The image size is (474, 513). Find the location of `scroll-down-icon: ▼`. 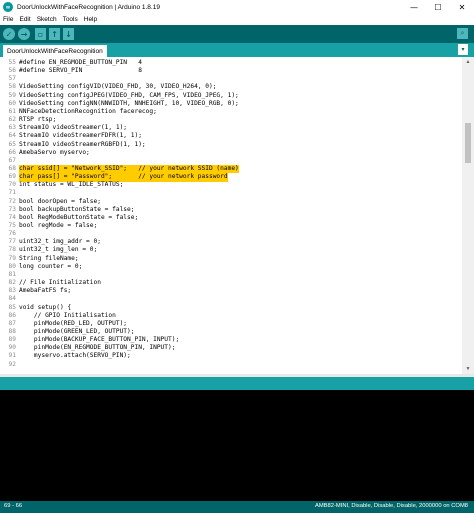

scroll-down-icon: ▼ is located at coordinates (468, 369).